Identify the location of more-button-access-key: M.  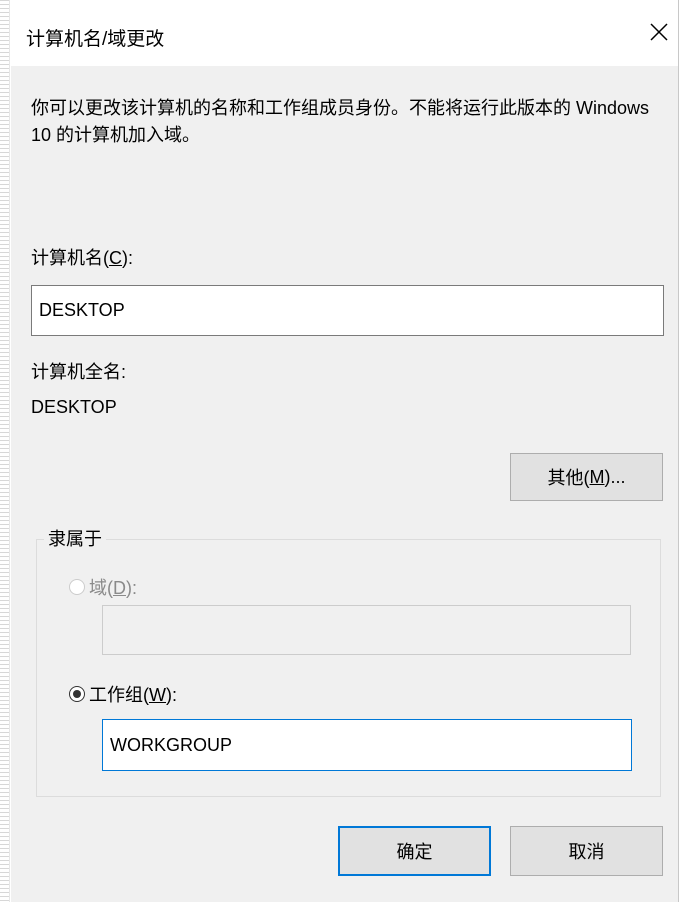
(597, 476).